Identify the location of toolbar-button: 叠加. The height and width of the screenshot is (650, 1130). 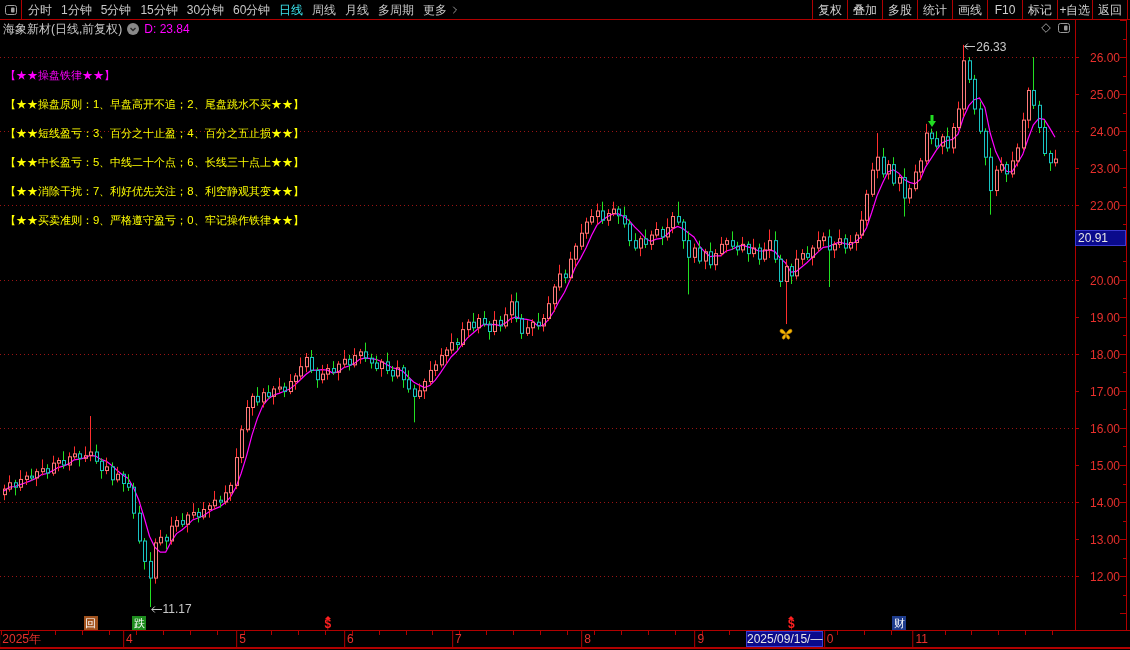
(864, 9).